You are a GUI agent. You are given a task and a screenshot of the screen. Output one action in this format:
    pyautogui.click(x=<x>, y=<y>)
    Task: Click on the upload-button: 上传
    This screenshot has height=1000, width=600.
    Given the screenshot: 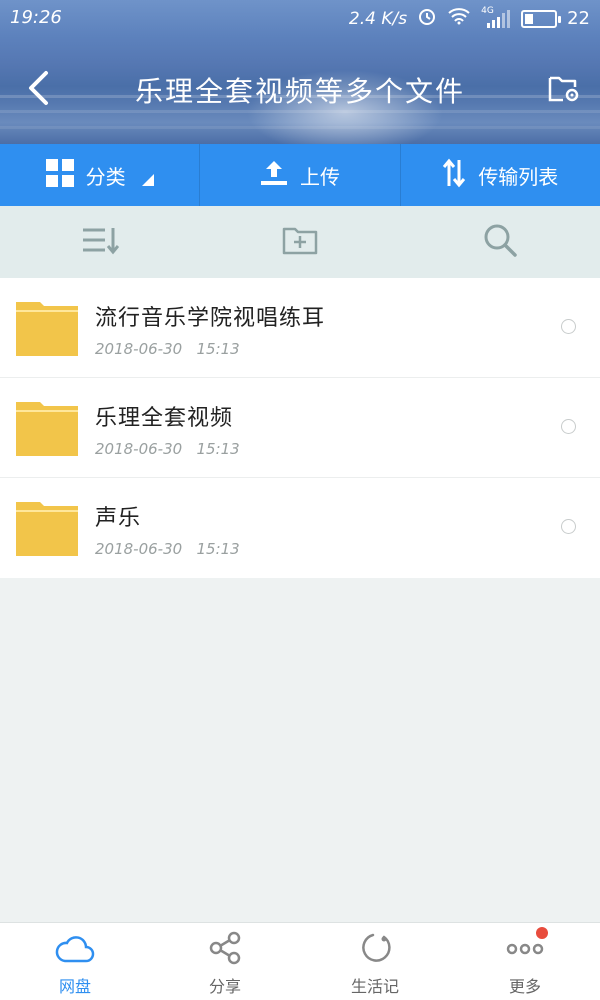 What is the action you would take?
    pyautogui.click(x=300, y=175)
    